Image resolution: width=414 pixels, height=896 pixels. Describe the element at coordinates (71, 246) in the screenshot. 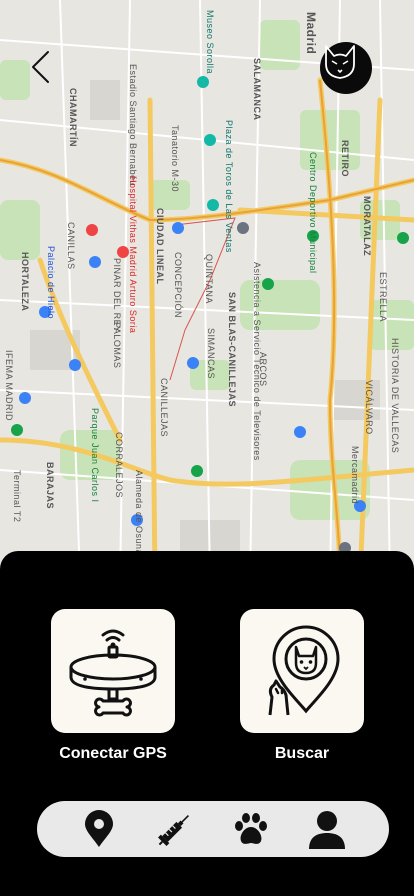

I see `map-label-canillas: CANILLAS` at that location.